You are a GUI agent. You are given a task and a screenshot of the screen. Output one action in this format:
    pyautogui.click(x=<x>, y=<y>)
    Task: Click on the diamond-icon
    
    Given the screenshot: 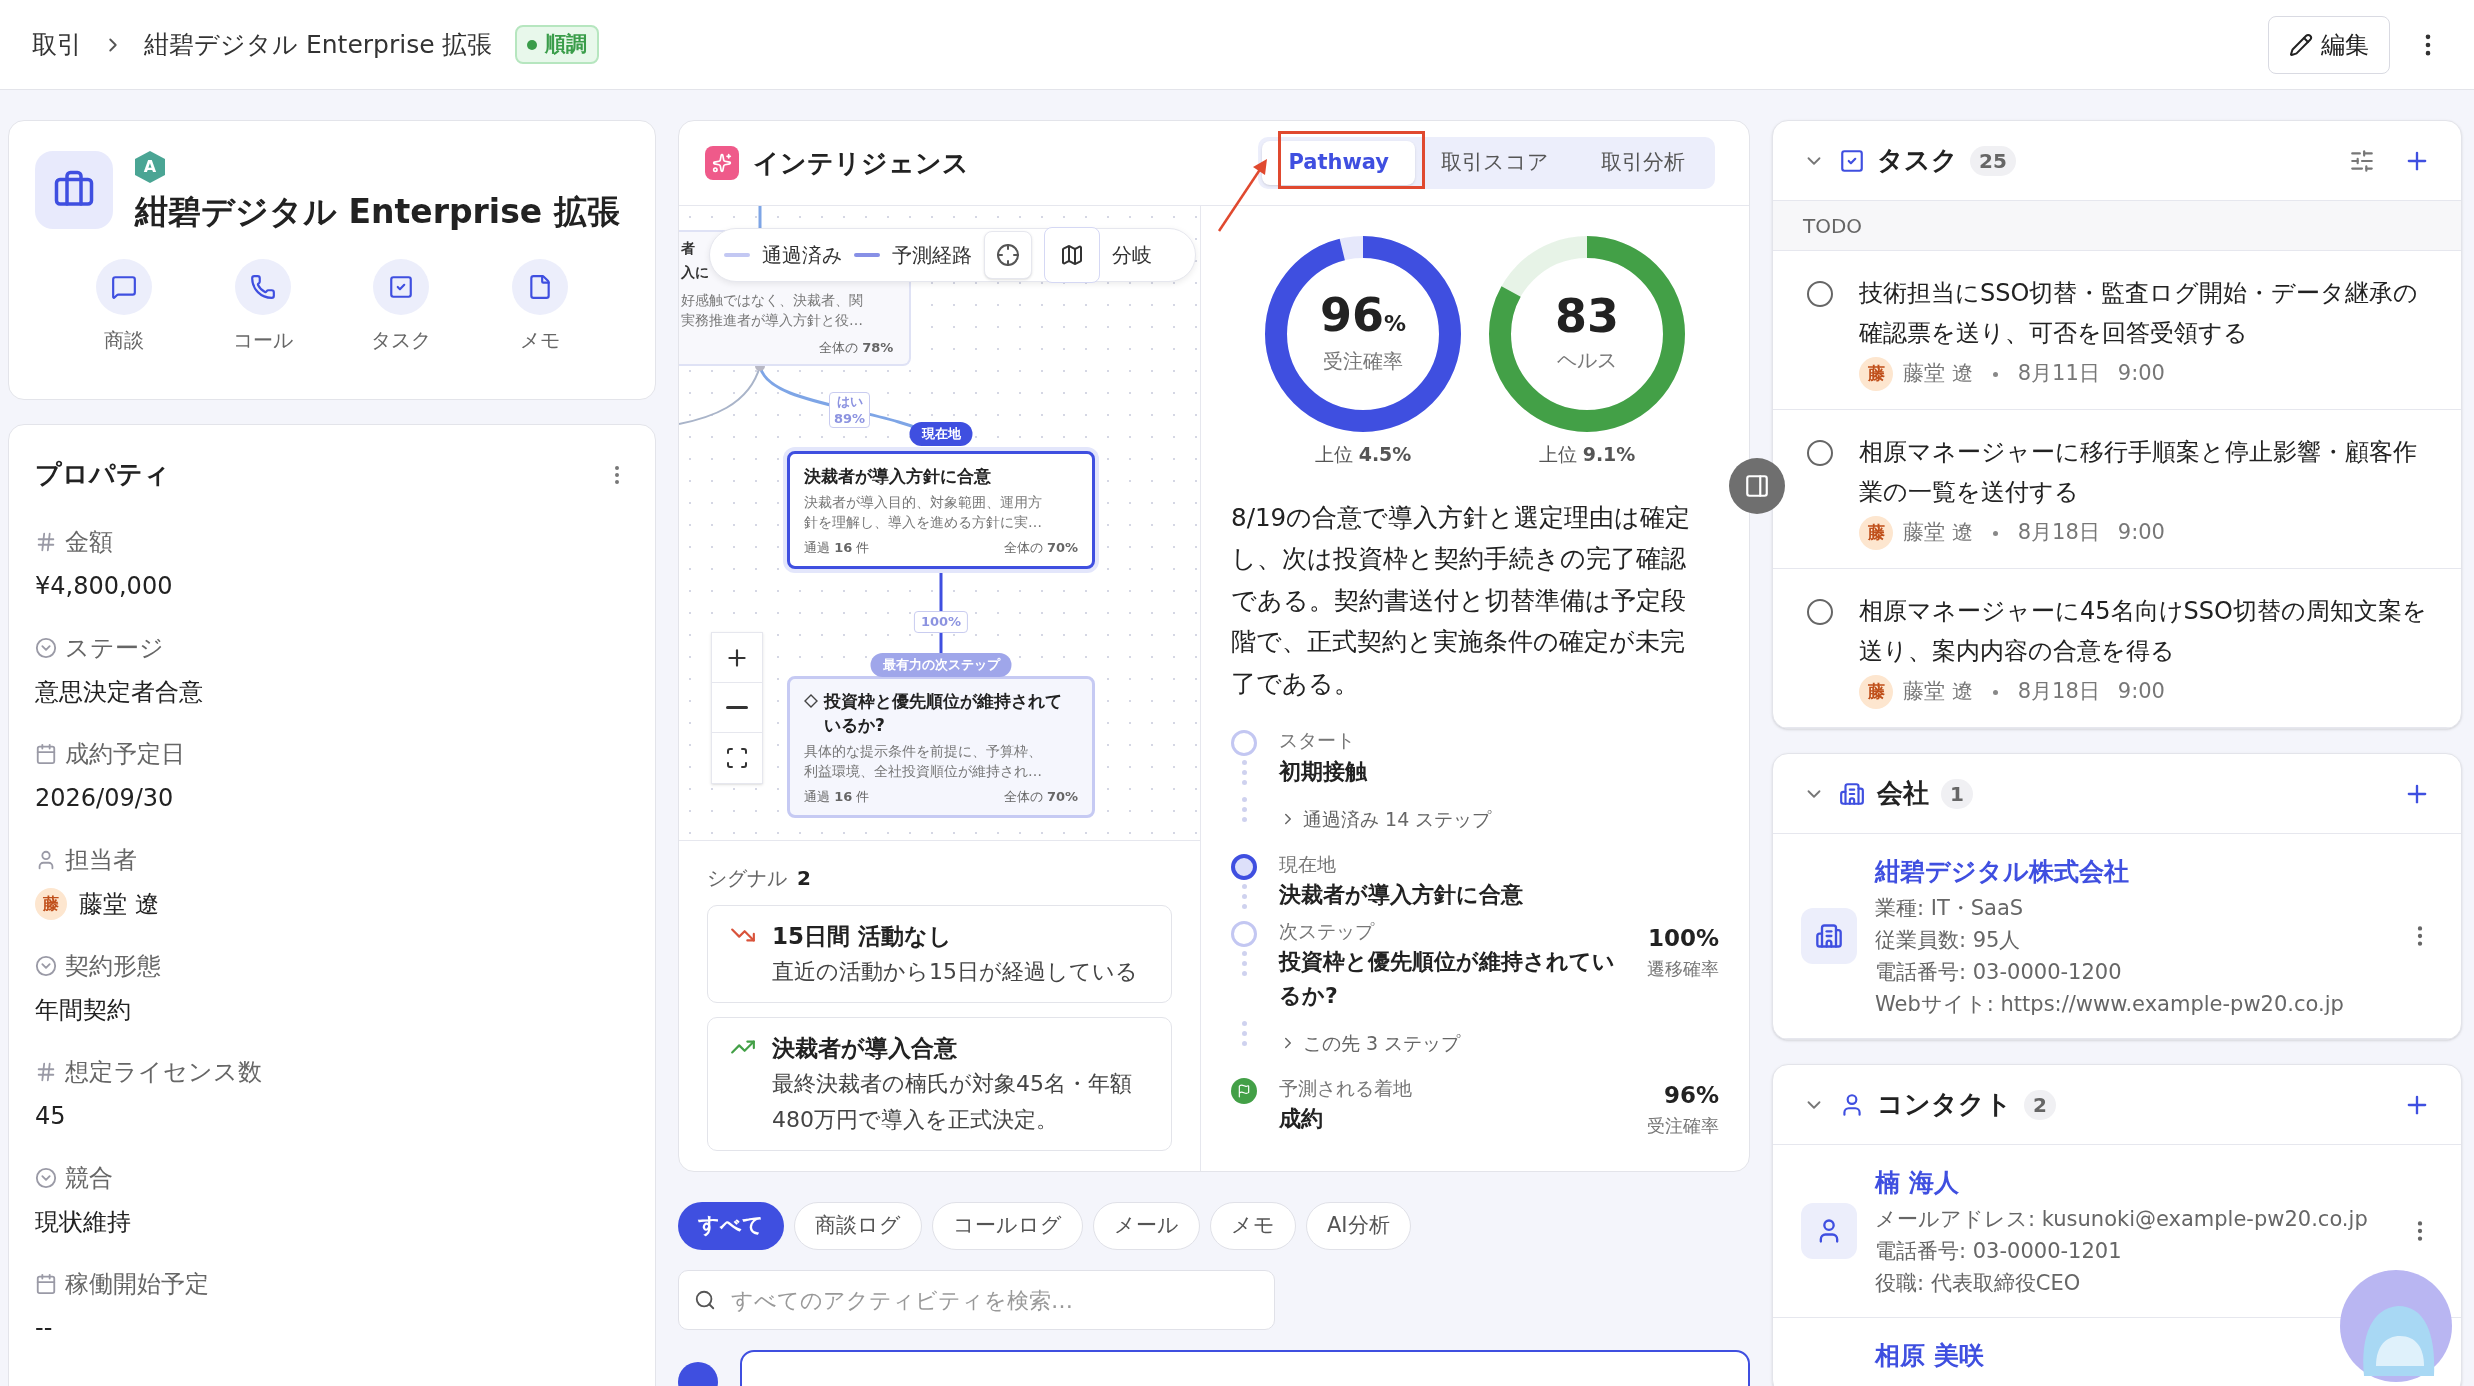 What is the action you would take?
    pyautogui.click(x=811, y=701)
    